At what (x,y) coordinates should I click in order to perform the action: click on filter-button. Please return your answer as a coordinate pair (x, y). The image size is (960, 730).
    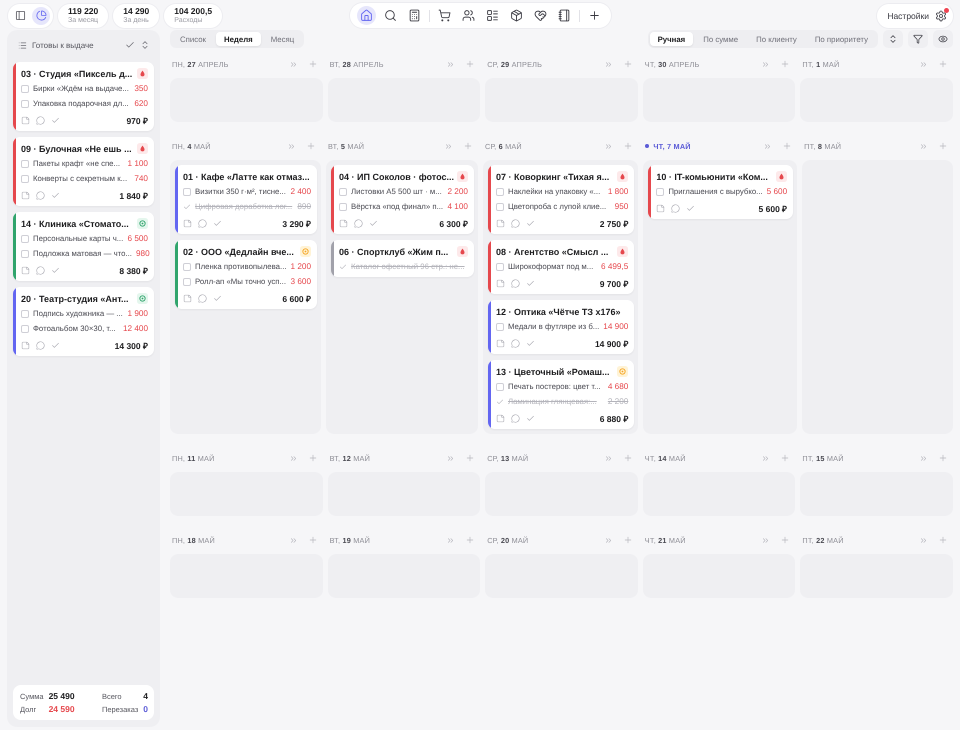
    Looking at the image, I should click on (918, 39).